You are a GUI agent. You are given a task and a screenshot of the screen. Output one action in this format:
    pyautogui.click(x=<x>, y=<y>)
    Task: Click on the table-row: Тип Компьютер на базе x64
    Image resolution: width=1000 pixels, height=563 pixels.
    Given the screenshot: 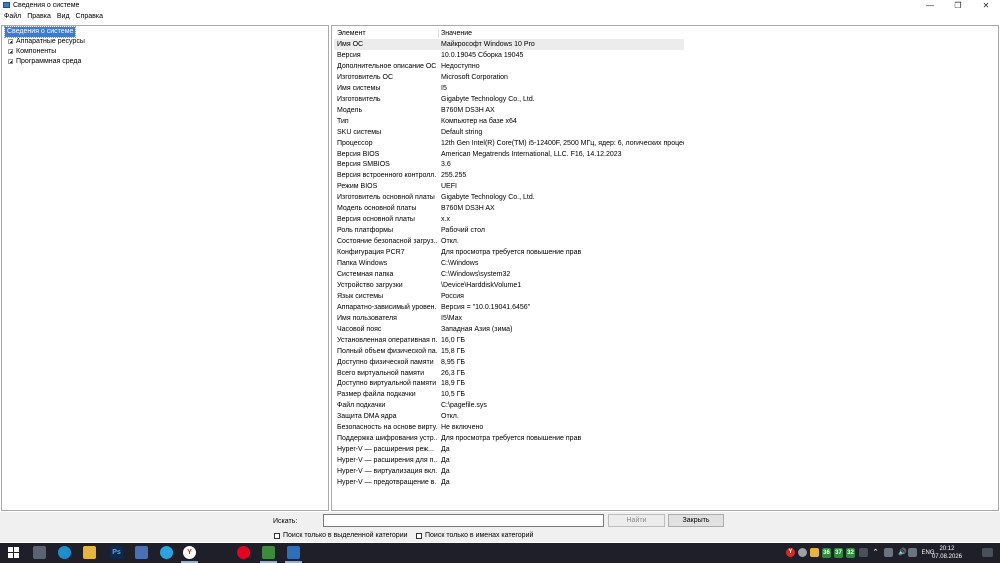 What is the action you would take?
    pyautogui.click(x=509, y=121)
    